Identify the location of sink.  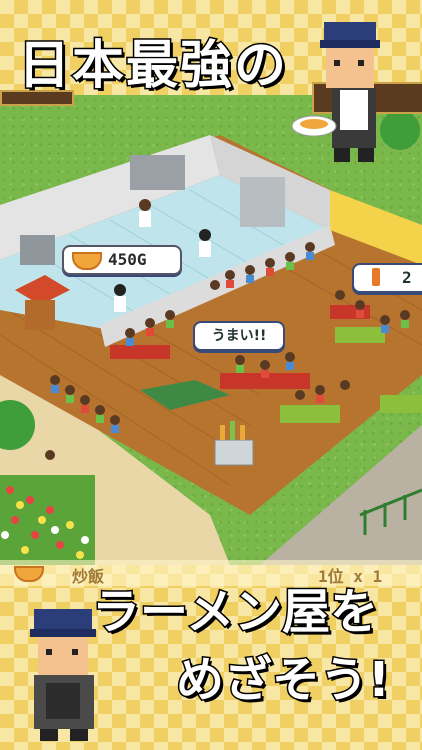
(37, 250).